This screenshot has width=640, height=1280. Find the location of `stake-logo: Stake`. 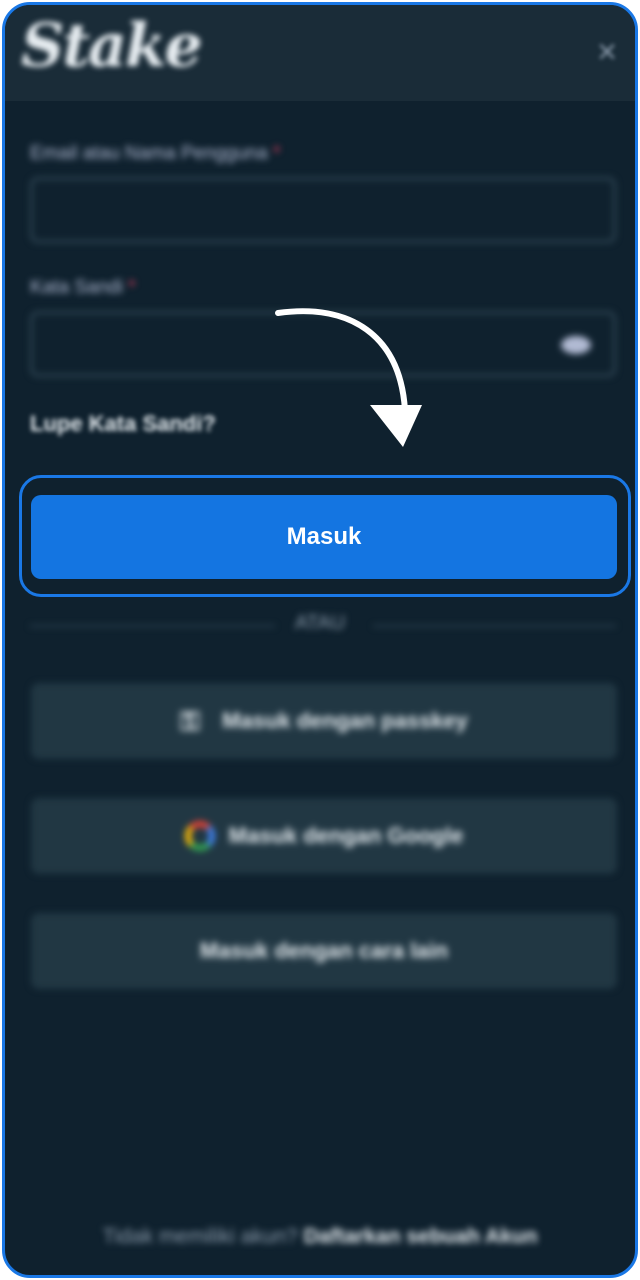

stake-logo: Stake is located at coordinates (112, 46).